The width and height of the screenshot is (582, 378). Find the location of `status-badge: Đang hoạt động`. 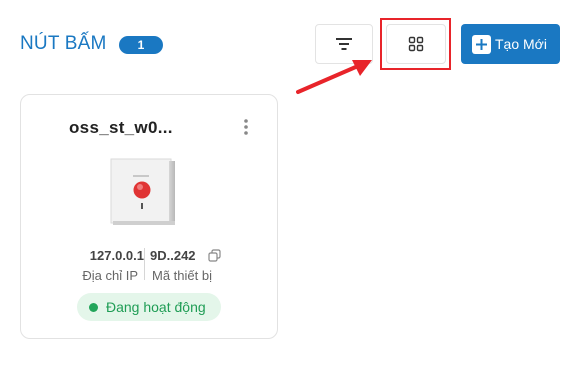

status-badge: Đang hoạt động is located at coordinates (149, 307).